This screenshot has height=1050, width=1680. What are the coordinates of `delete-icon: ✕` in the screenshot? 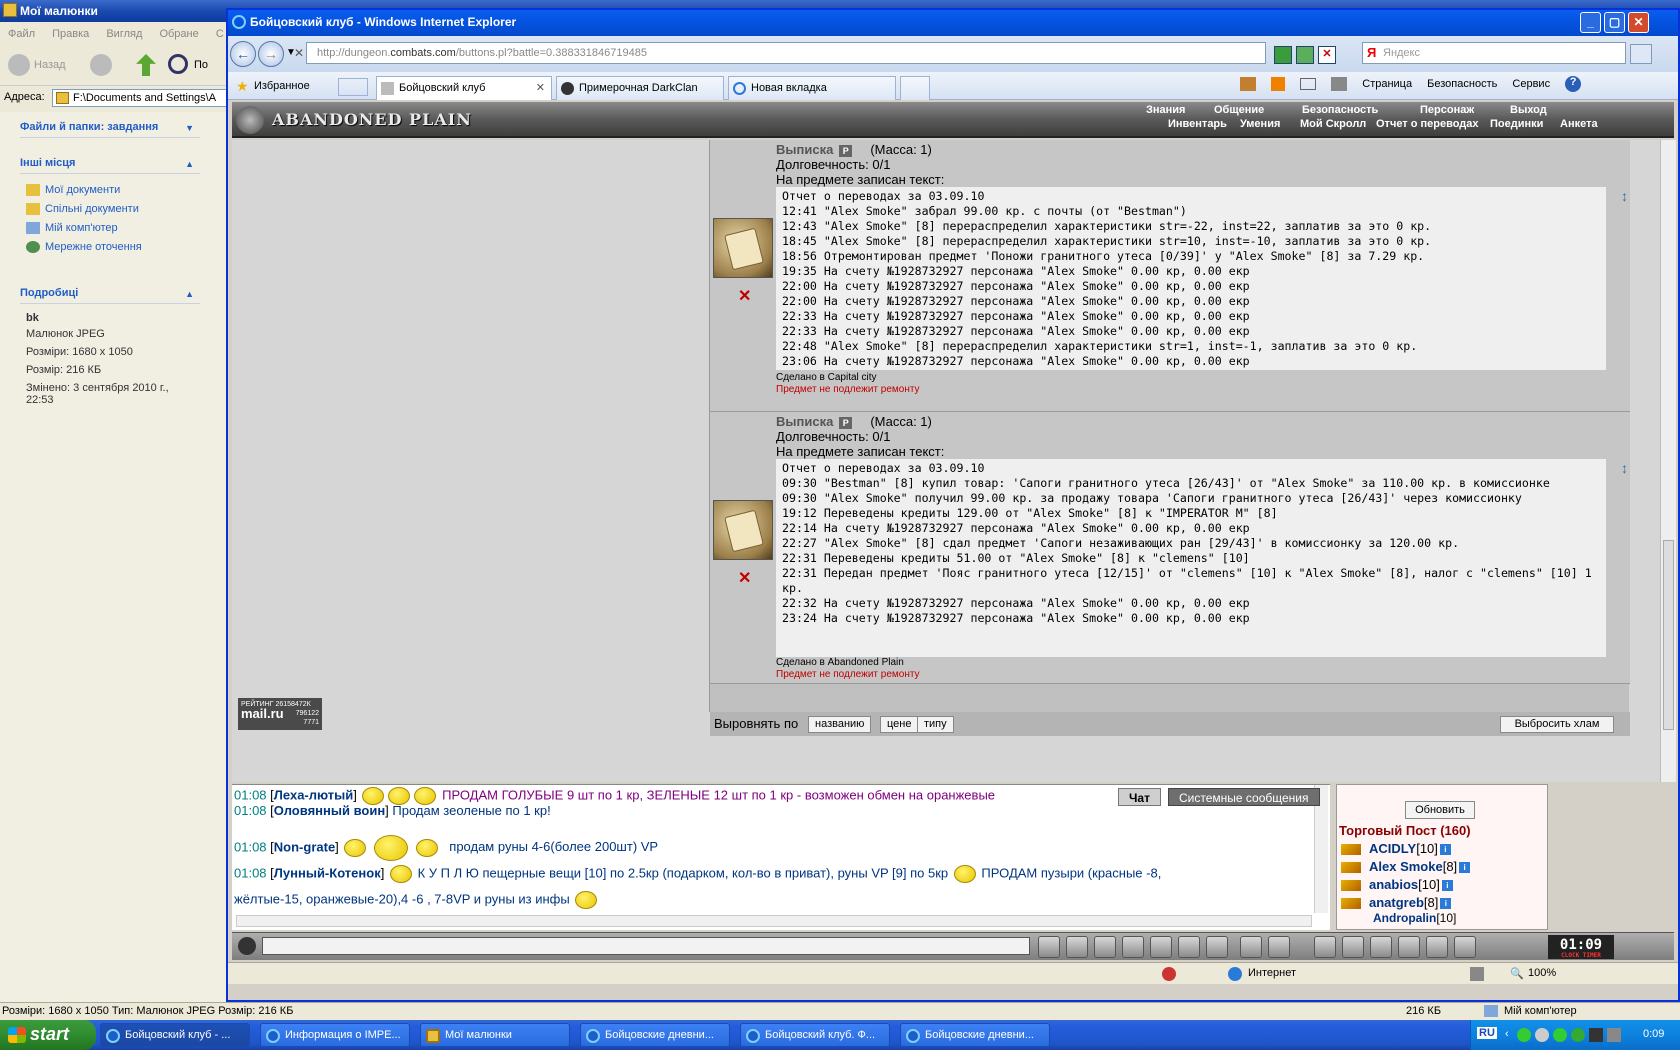 It's located at (744, 578).